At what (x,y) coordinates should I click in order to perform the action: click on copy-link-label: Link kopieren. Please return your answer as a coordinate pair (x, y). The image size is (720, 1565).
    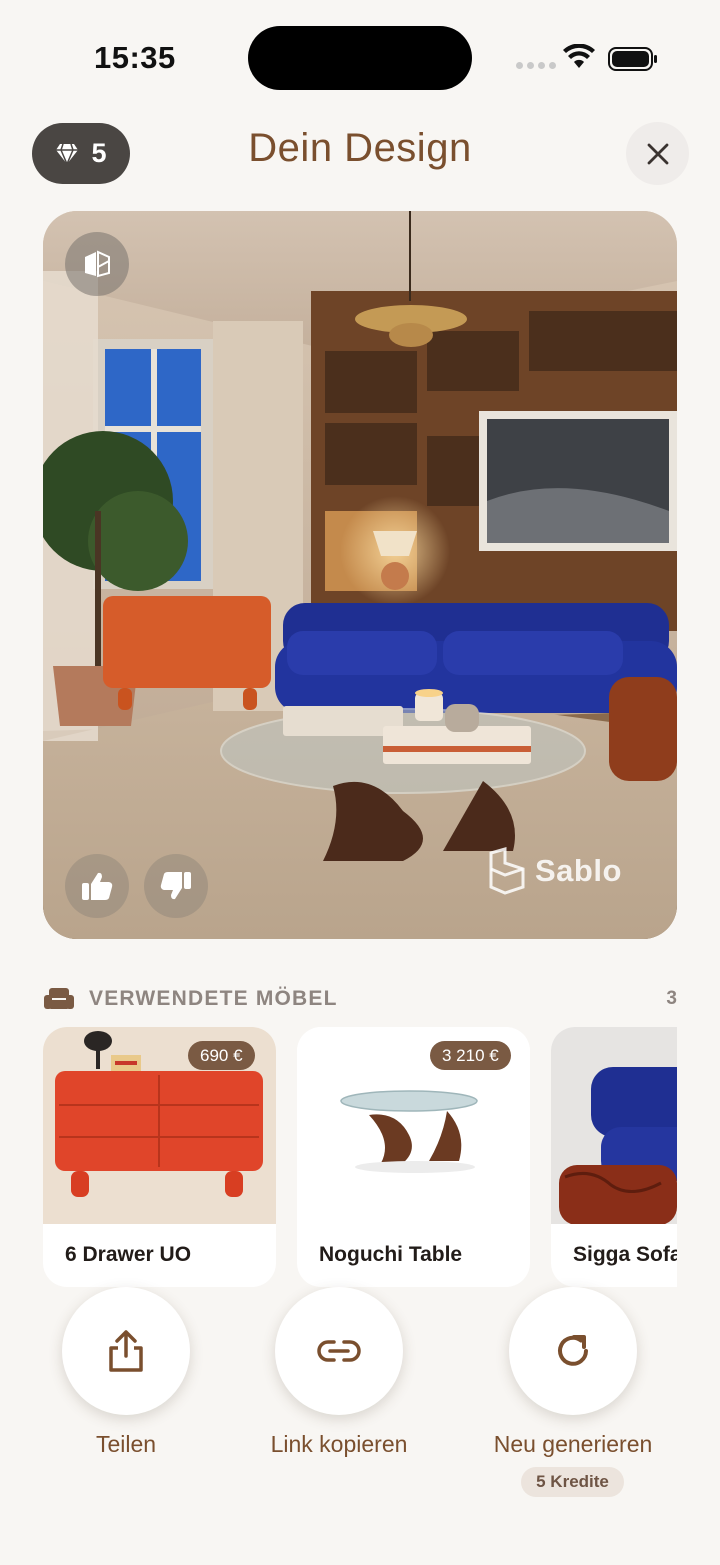
    Looking at the image, I should click on (339, 1444).